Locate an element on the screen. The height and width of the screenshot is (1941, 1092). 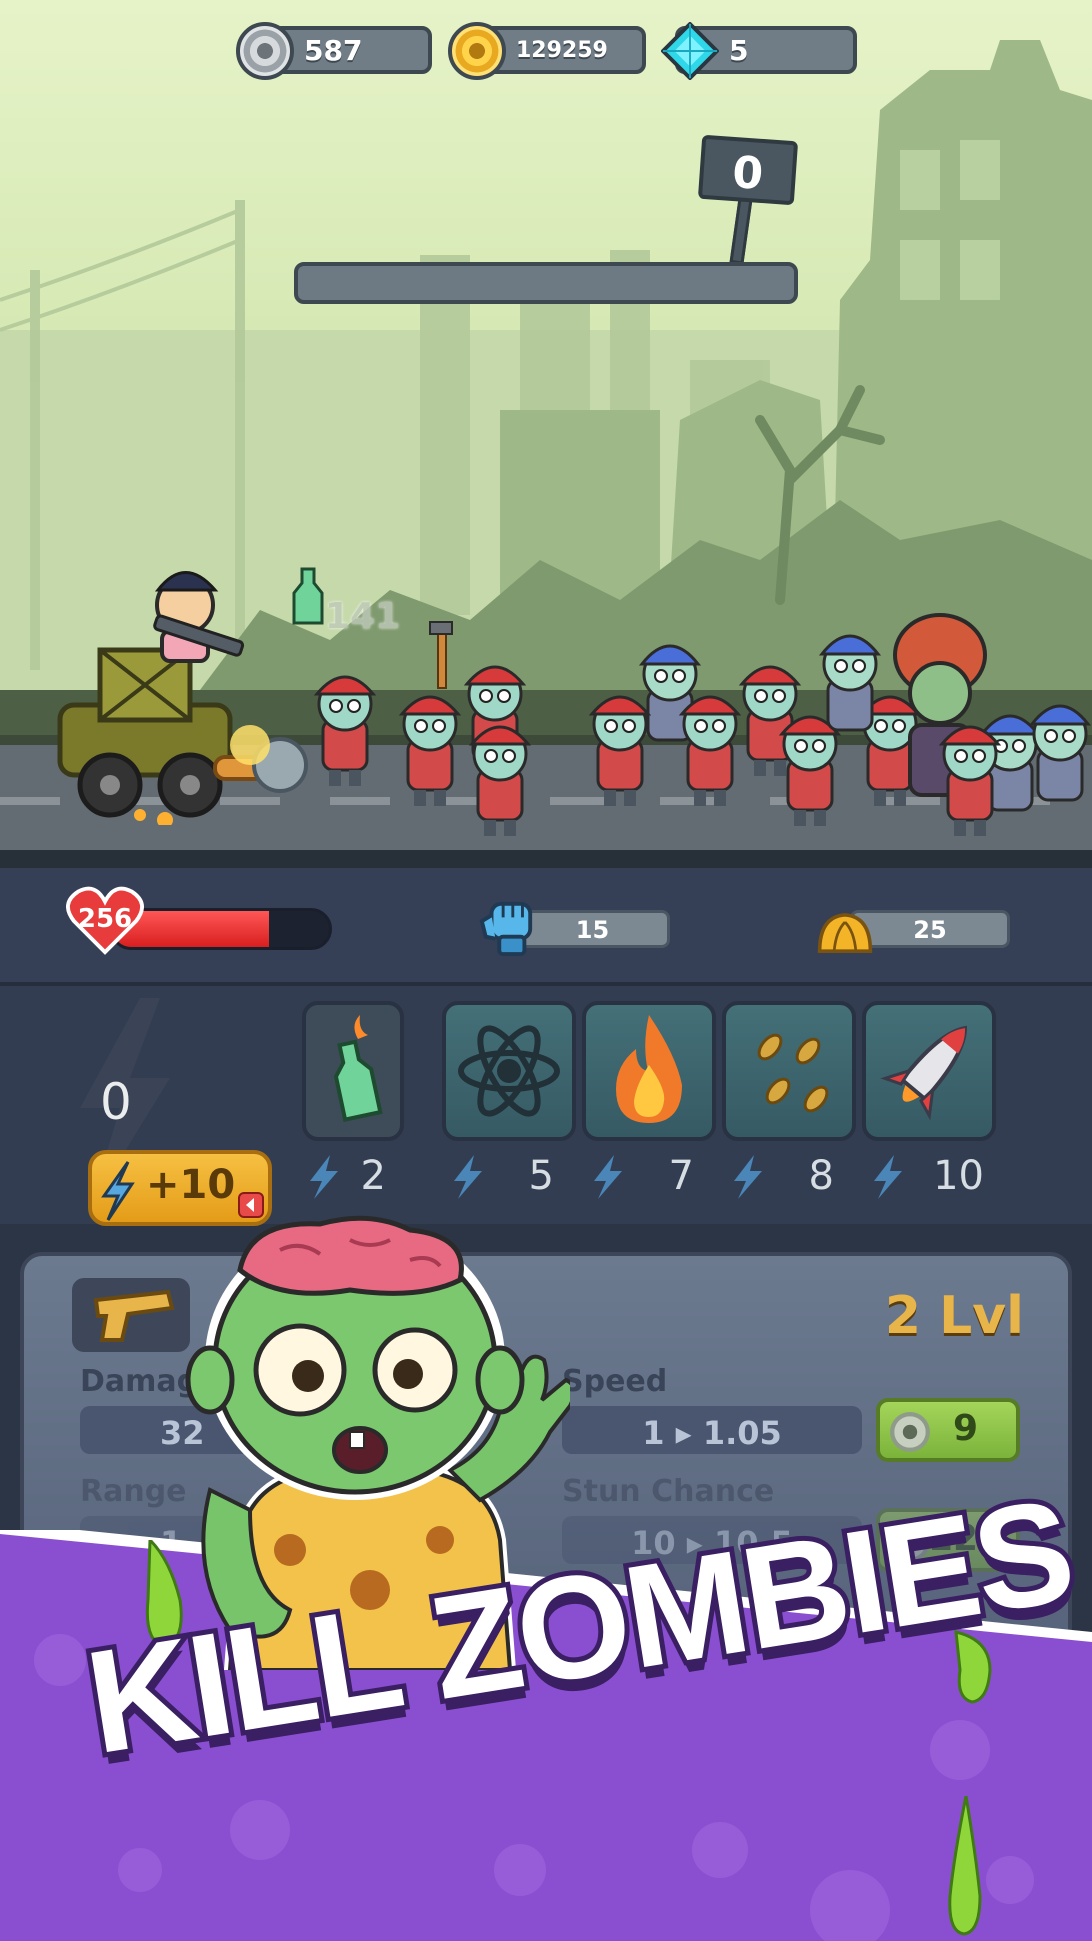
skill-molotov is located at coordinates (353, 1071).